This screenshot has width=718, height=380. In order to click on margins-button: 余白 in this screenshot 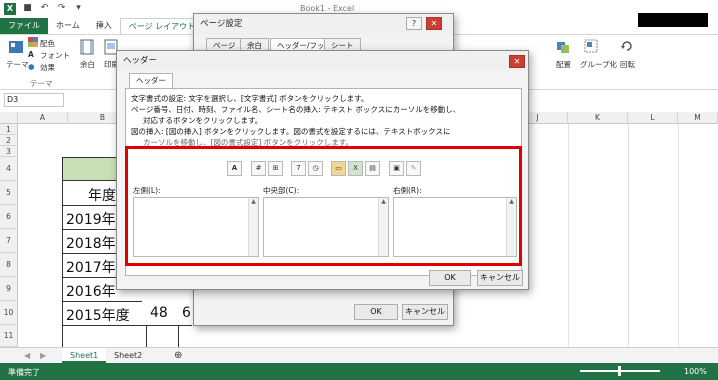, I will do `click(87, 64)`.